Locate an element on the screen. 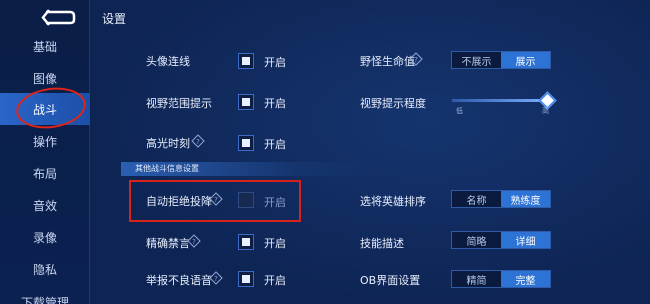 The height and width of the screenshot is (304, 650). setting-label-avatar-link: 头像连线 is located at coordinates (168, 61).